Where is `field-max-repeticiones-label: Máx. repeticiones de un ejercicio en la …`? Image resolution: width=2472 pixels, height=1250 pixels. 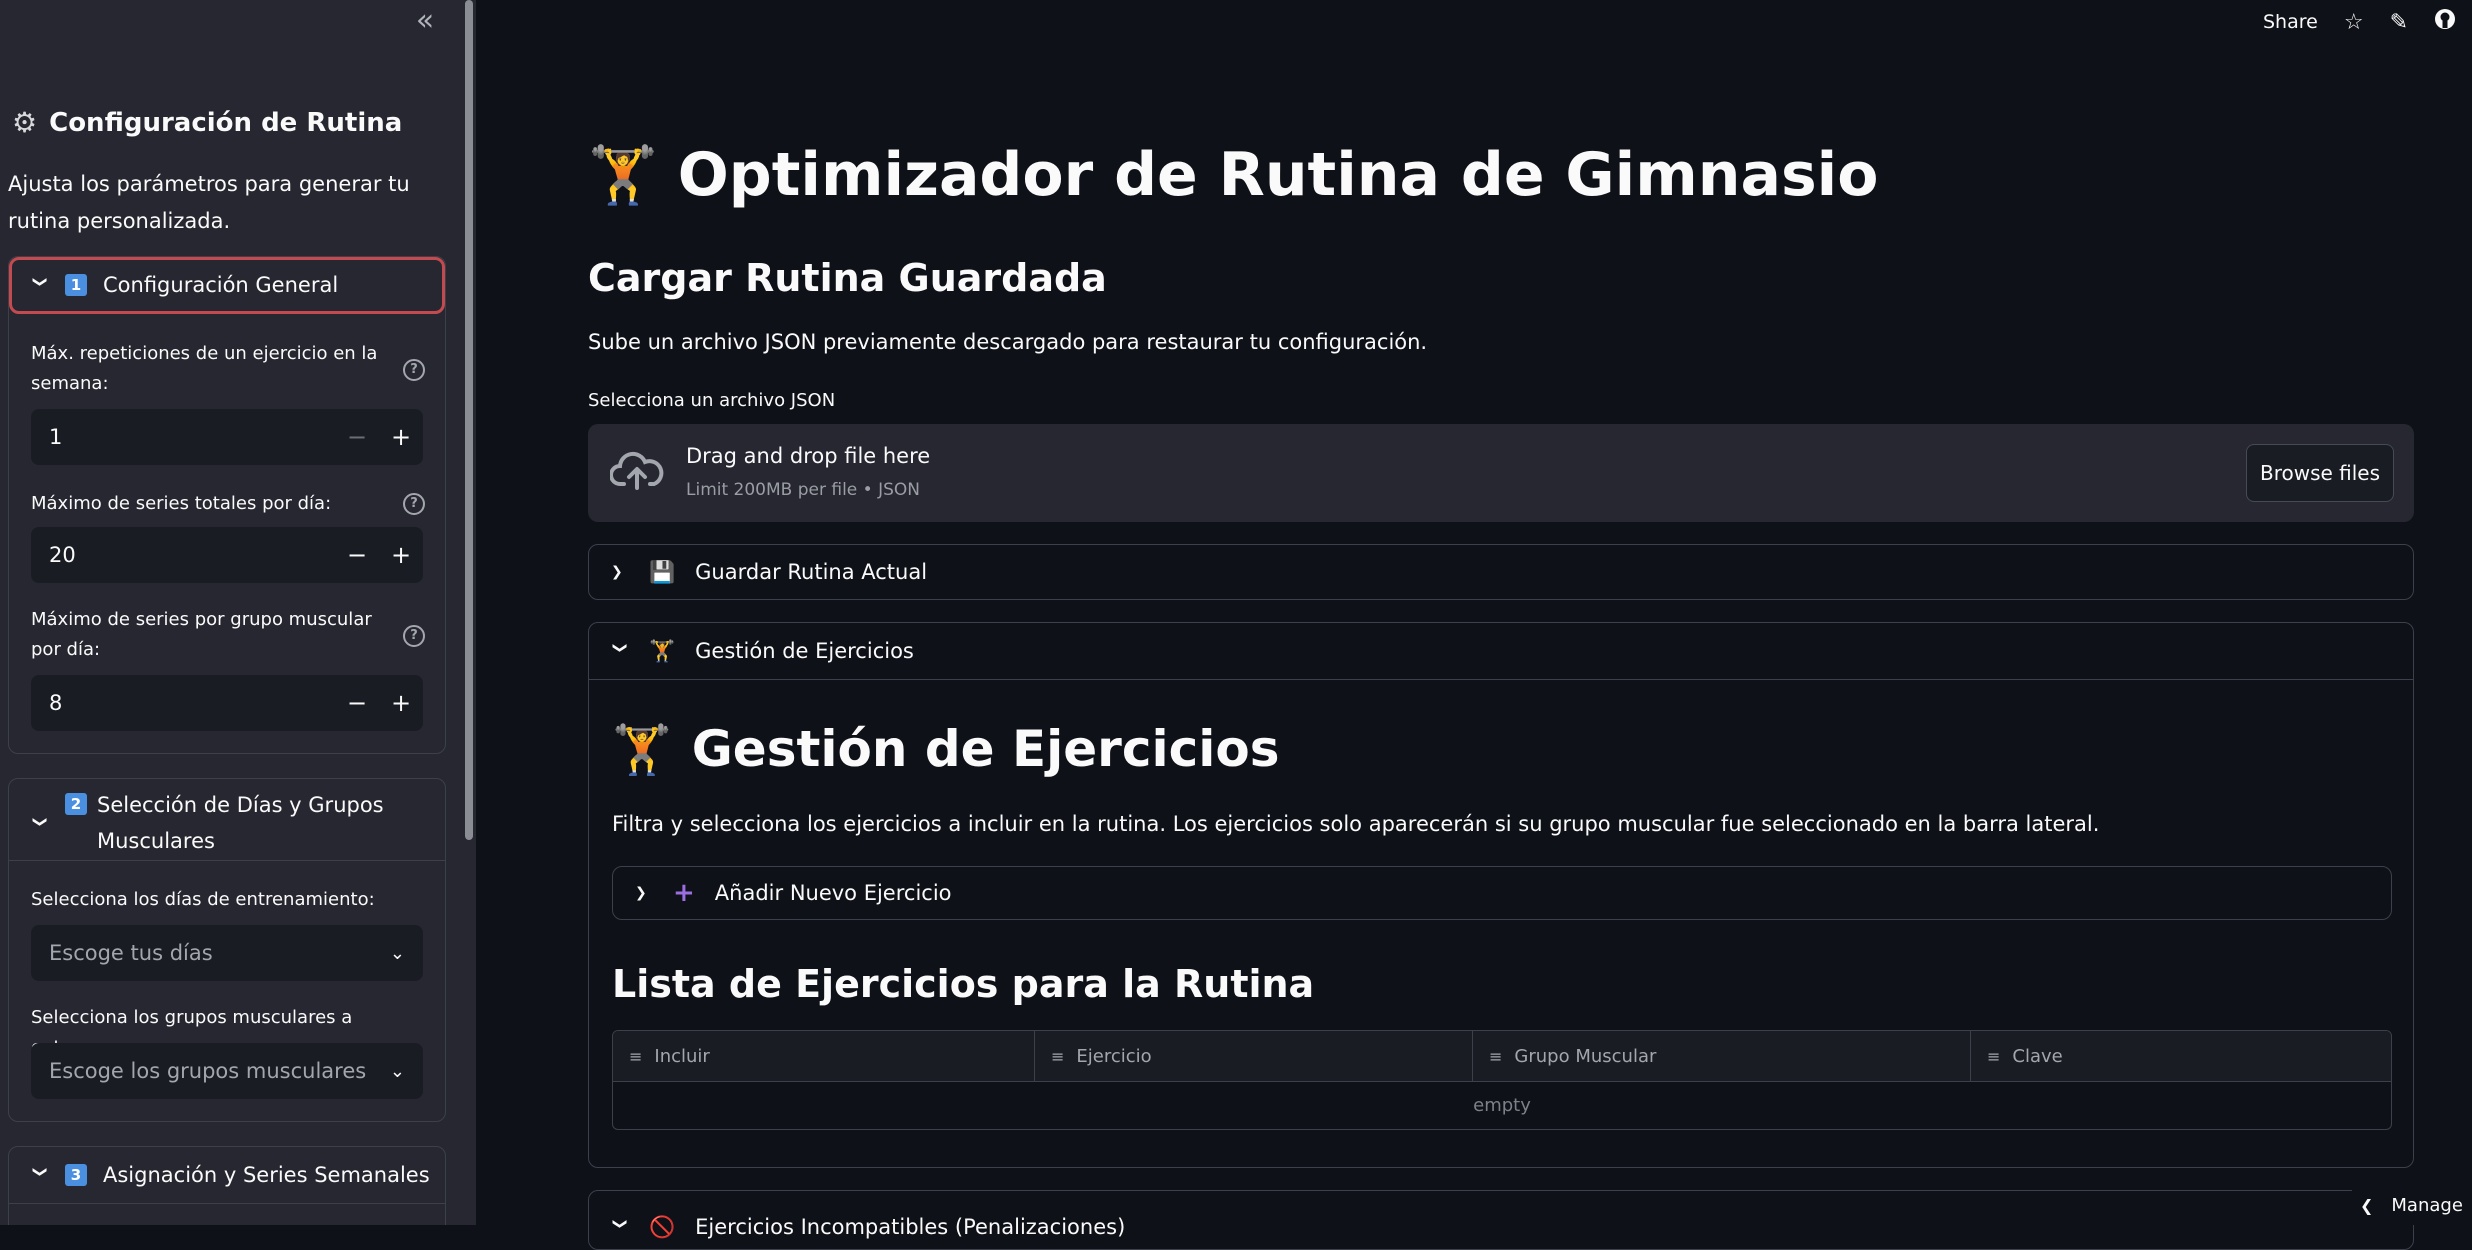
field-max-repeticiones-label: Máx. repeticiones de un ejercicio en la … is located at coordinates (204, 368).